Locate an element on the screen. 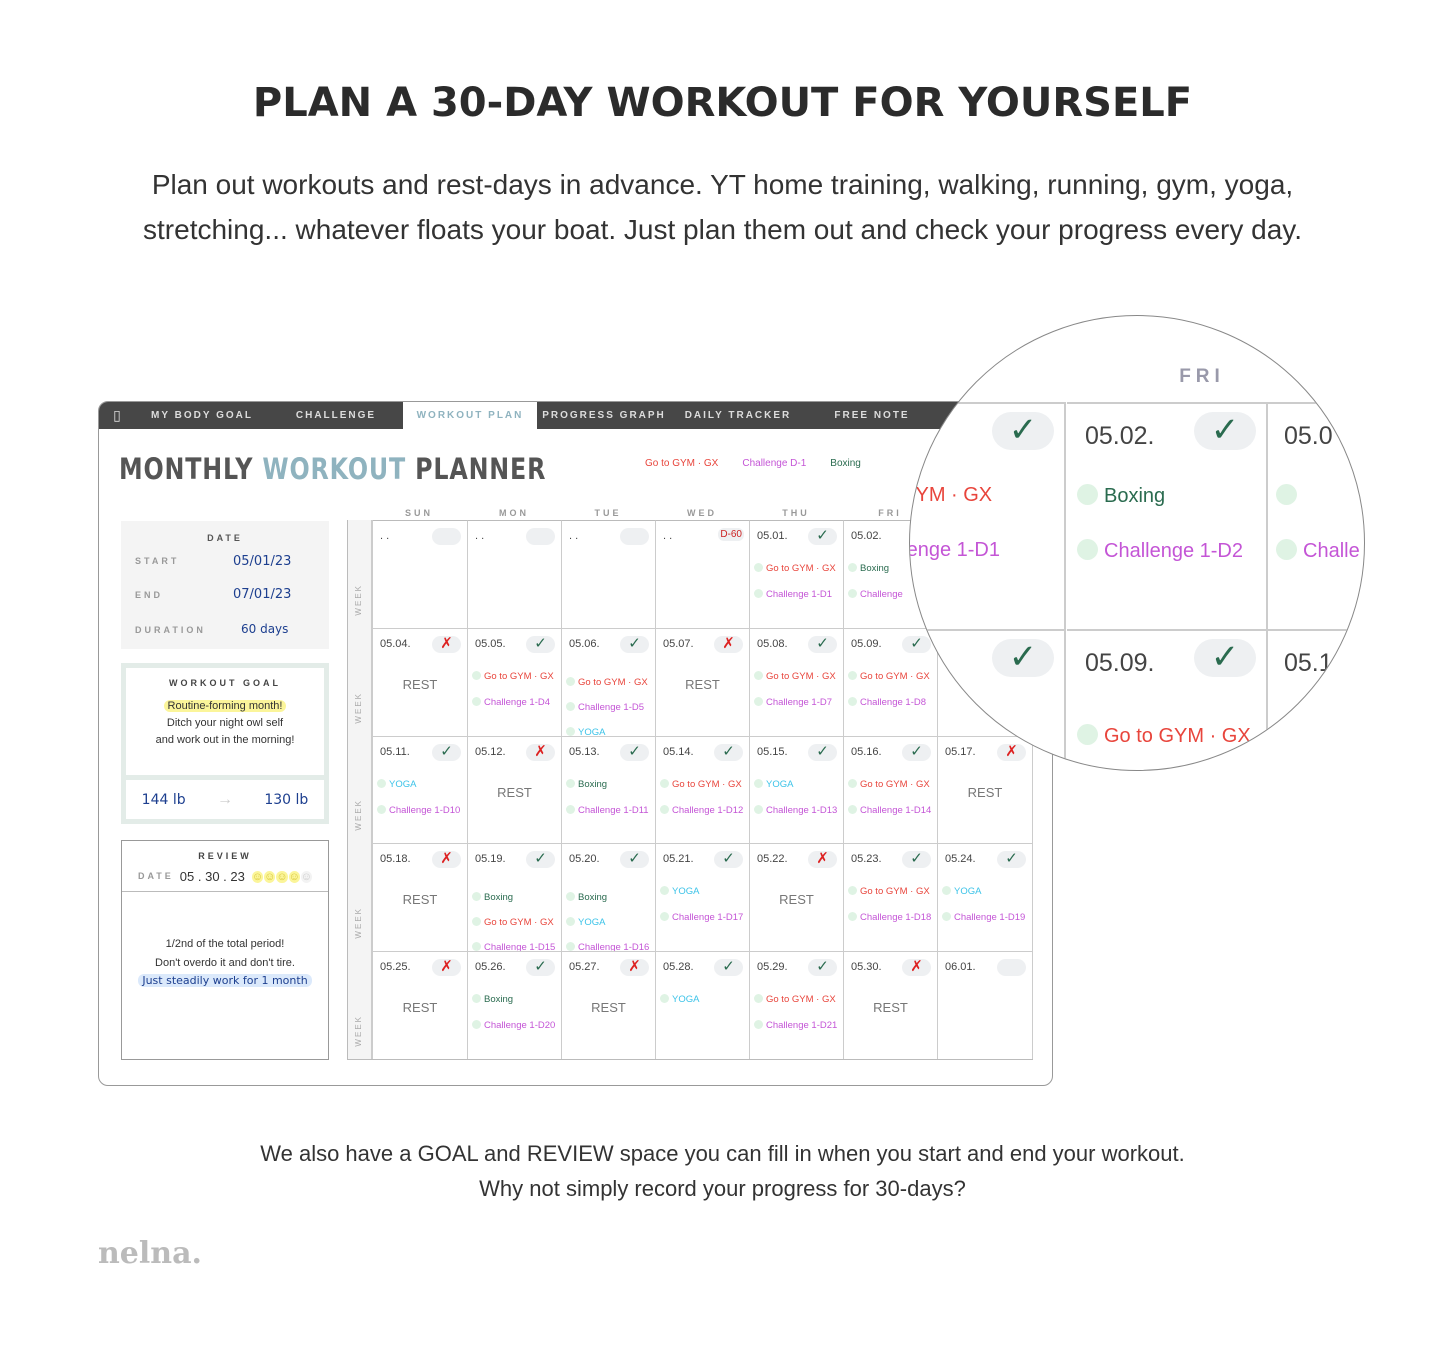  day-cell: 06.01. is located at coordinates (985, 1005).